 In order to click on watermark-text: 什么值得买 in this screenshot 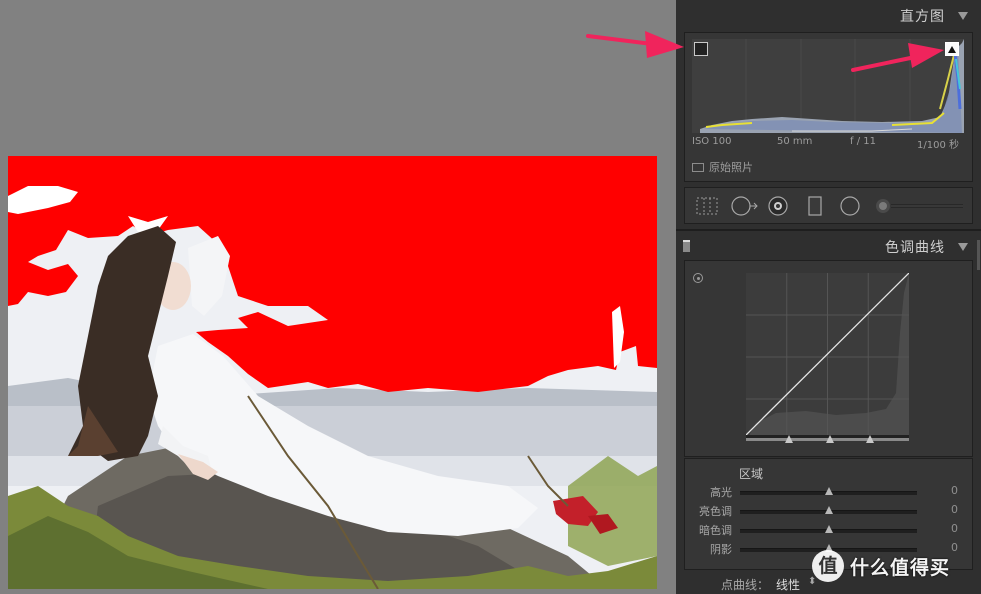, I will do `click(900, 568)`.